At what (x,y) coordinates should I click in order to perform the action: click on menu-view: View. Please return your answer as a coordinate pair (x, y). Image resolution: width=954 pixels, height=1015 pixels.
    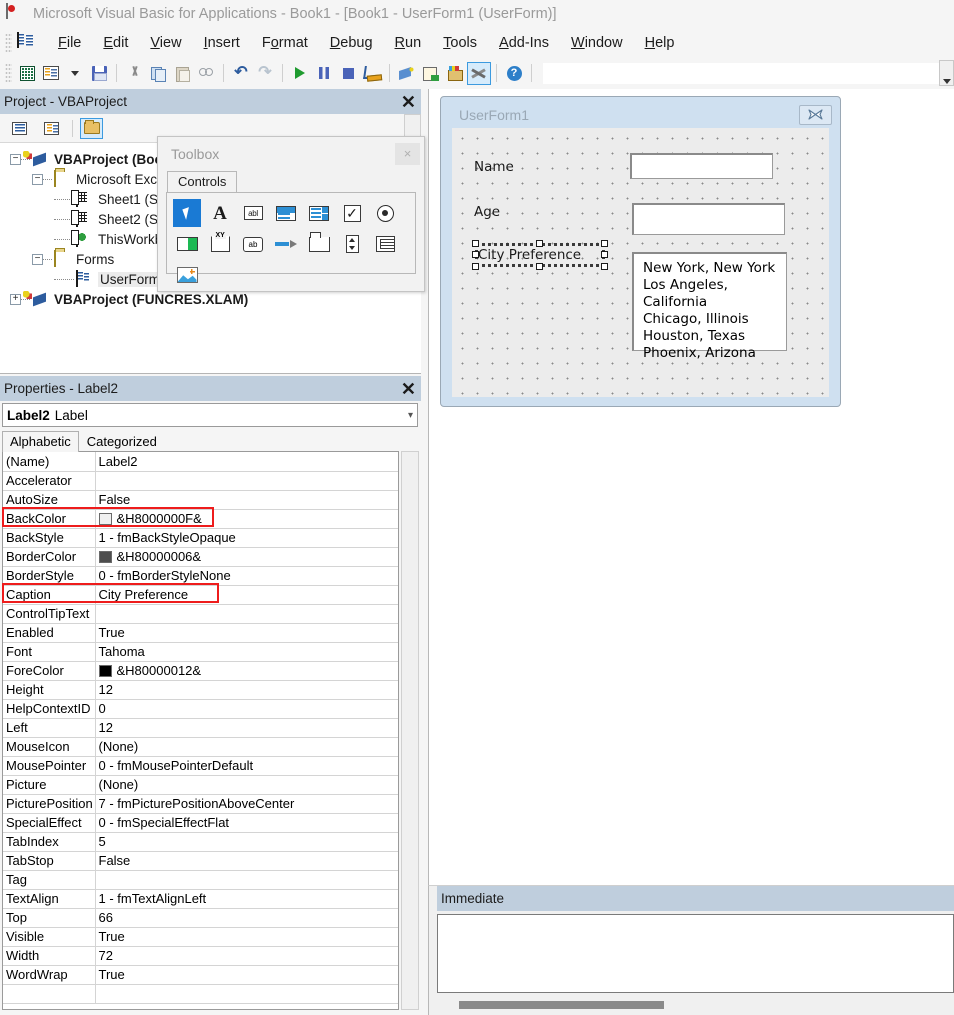
    Looking at the image, I should click on (165, 43).